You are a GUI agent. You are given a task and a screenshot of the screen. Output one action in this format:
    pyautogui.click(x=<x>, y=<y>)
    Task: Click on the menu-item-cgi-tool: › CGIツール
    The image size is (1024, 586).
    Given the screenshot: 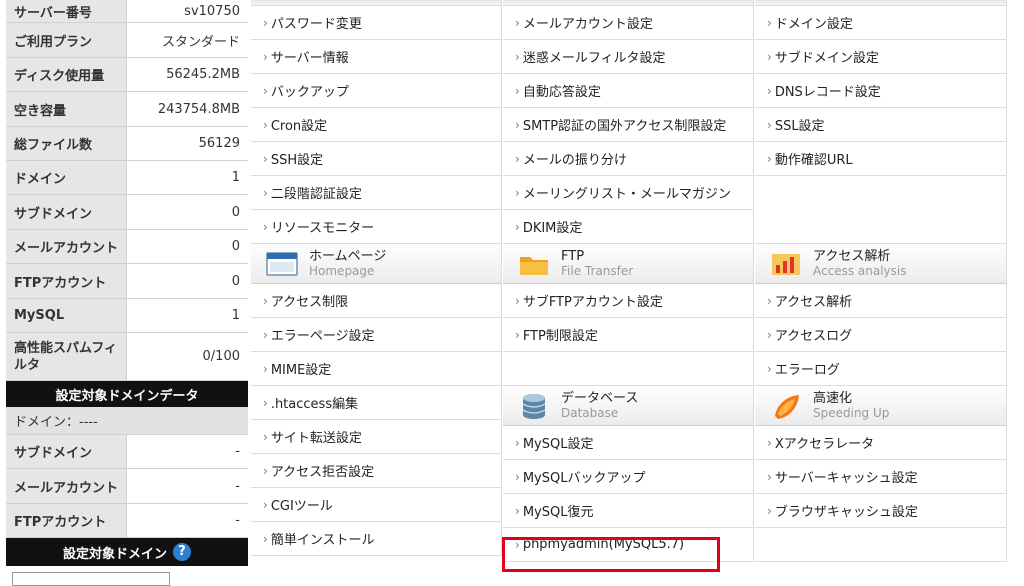 What is the action you would take?
    pyautogui.click(x=376, y=505)
    